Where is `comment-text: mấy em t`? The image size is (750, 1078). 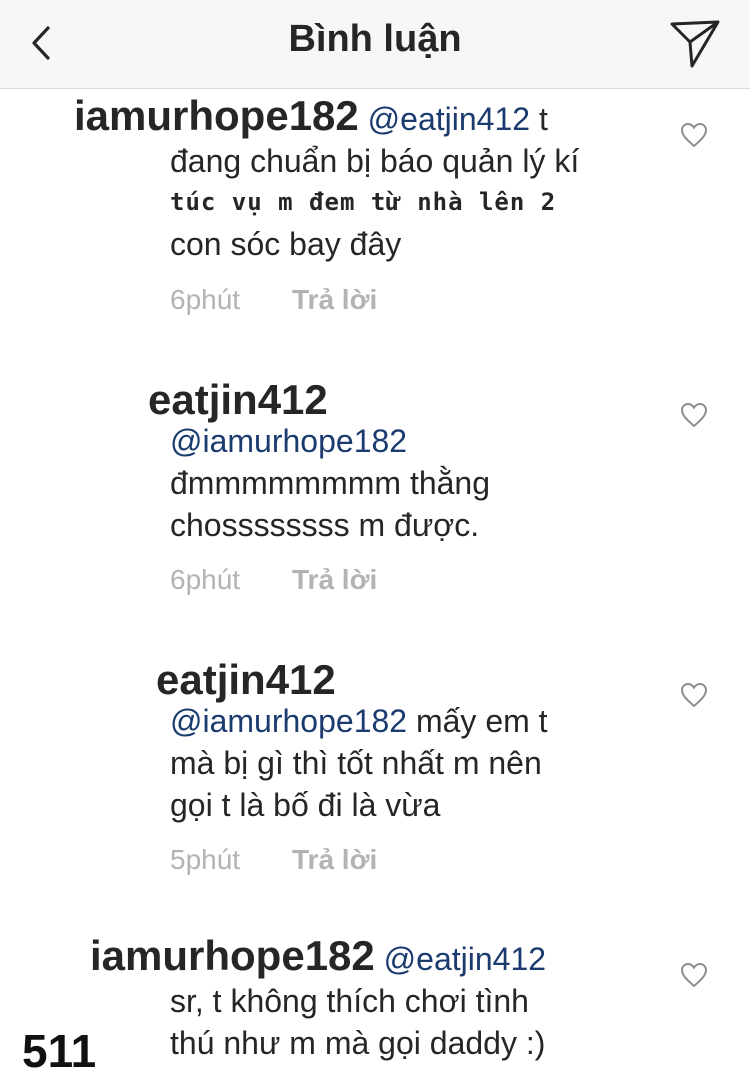 comment-text: mấy em t is located at coordinates (481, 721).